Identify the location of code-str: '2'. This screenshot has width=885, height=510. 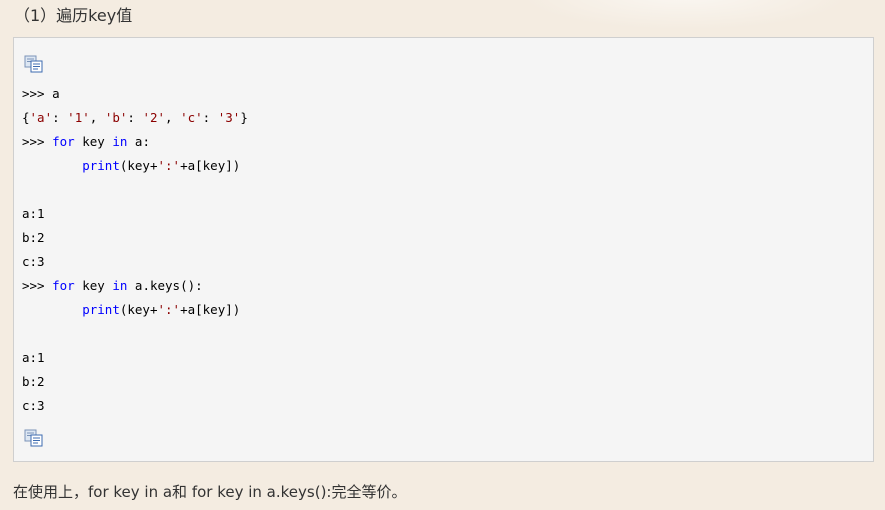
(154, 117).